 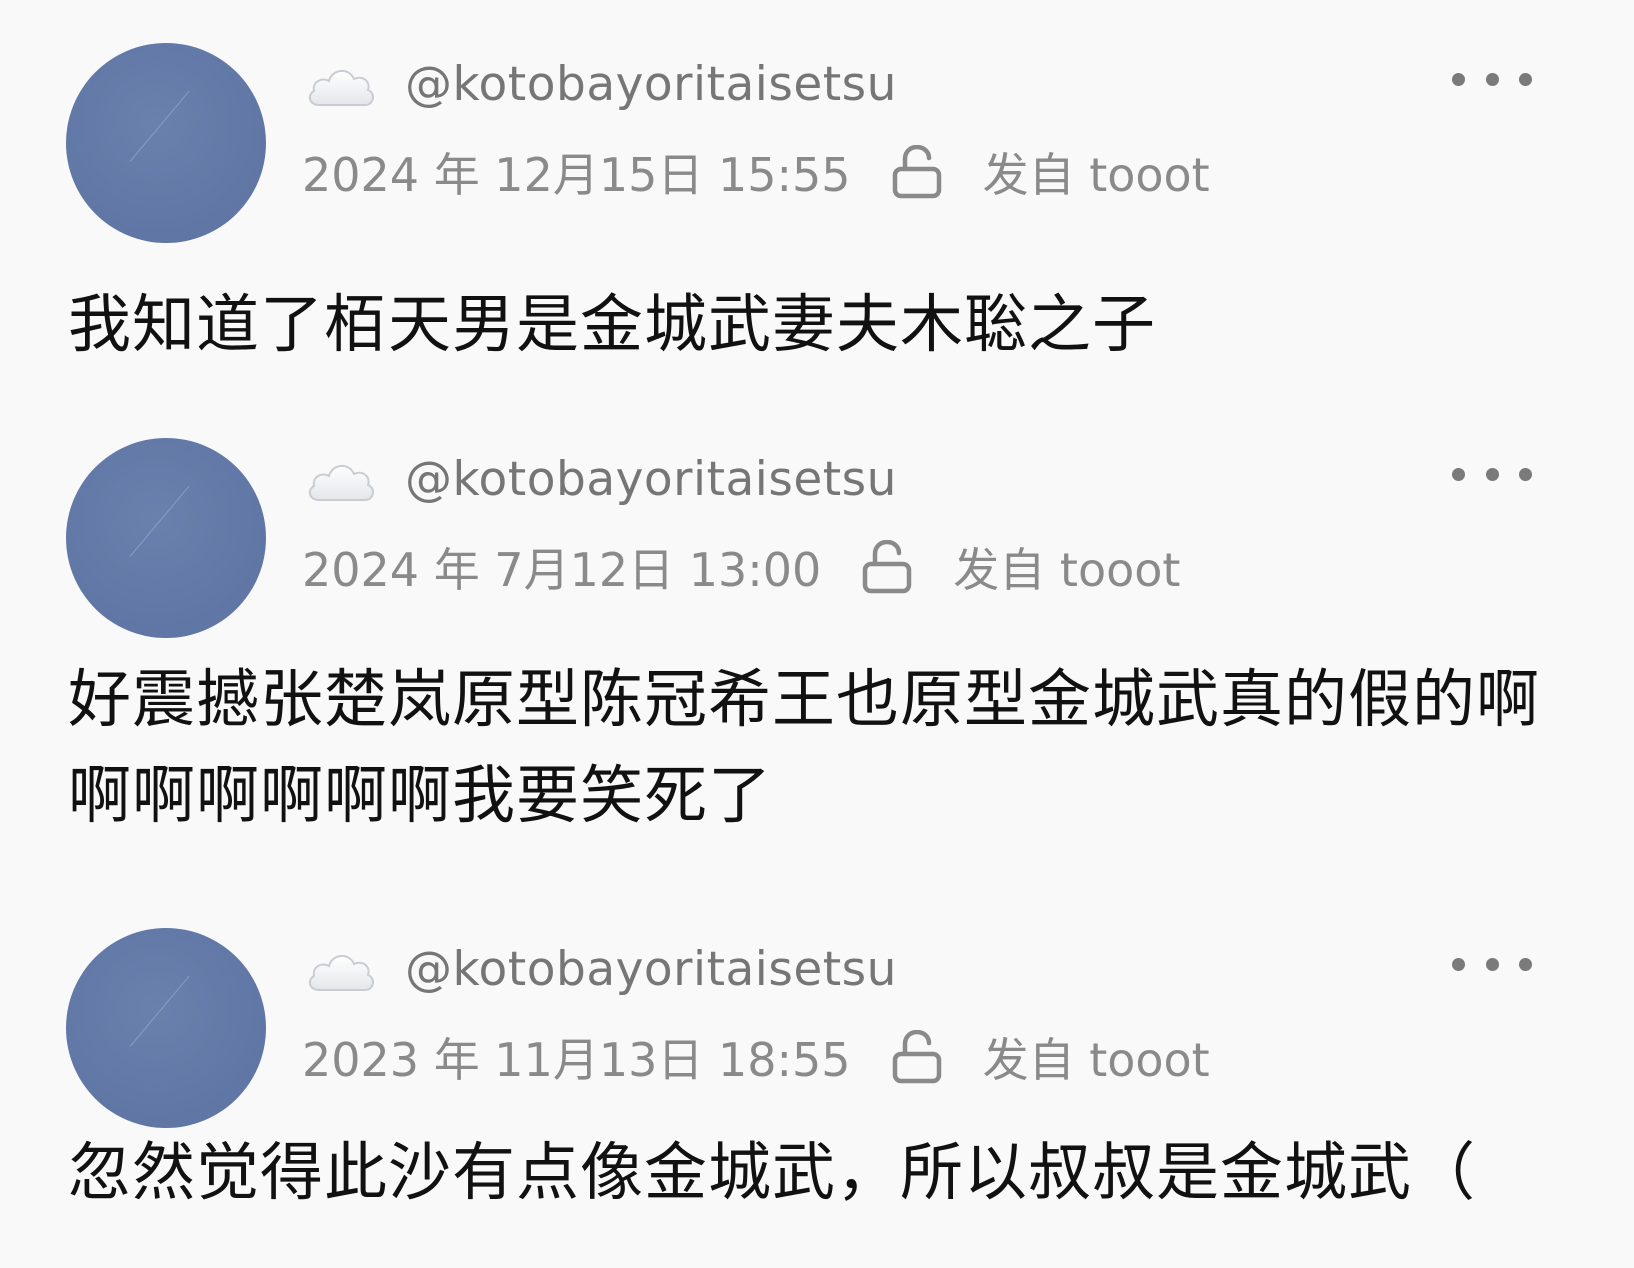 I want to click on post-timestamp: 2023 年 11月13日 18:55, so click(x=576, y=1057).